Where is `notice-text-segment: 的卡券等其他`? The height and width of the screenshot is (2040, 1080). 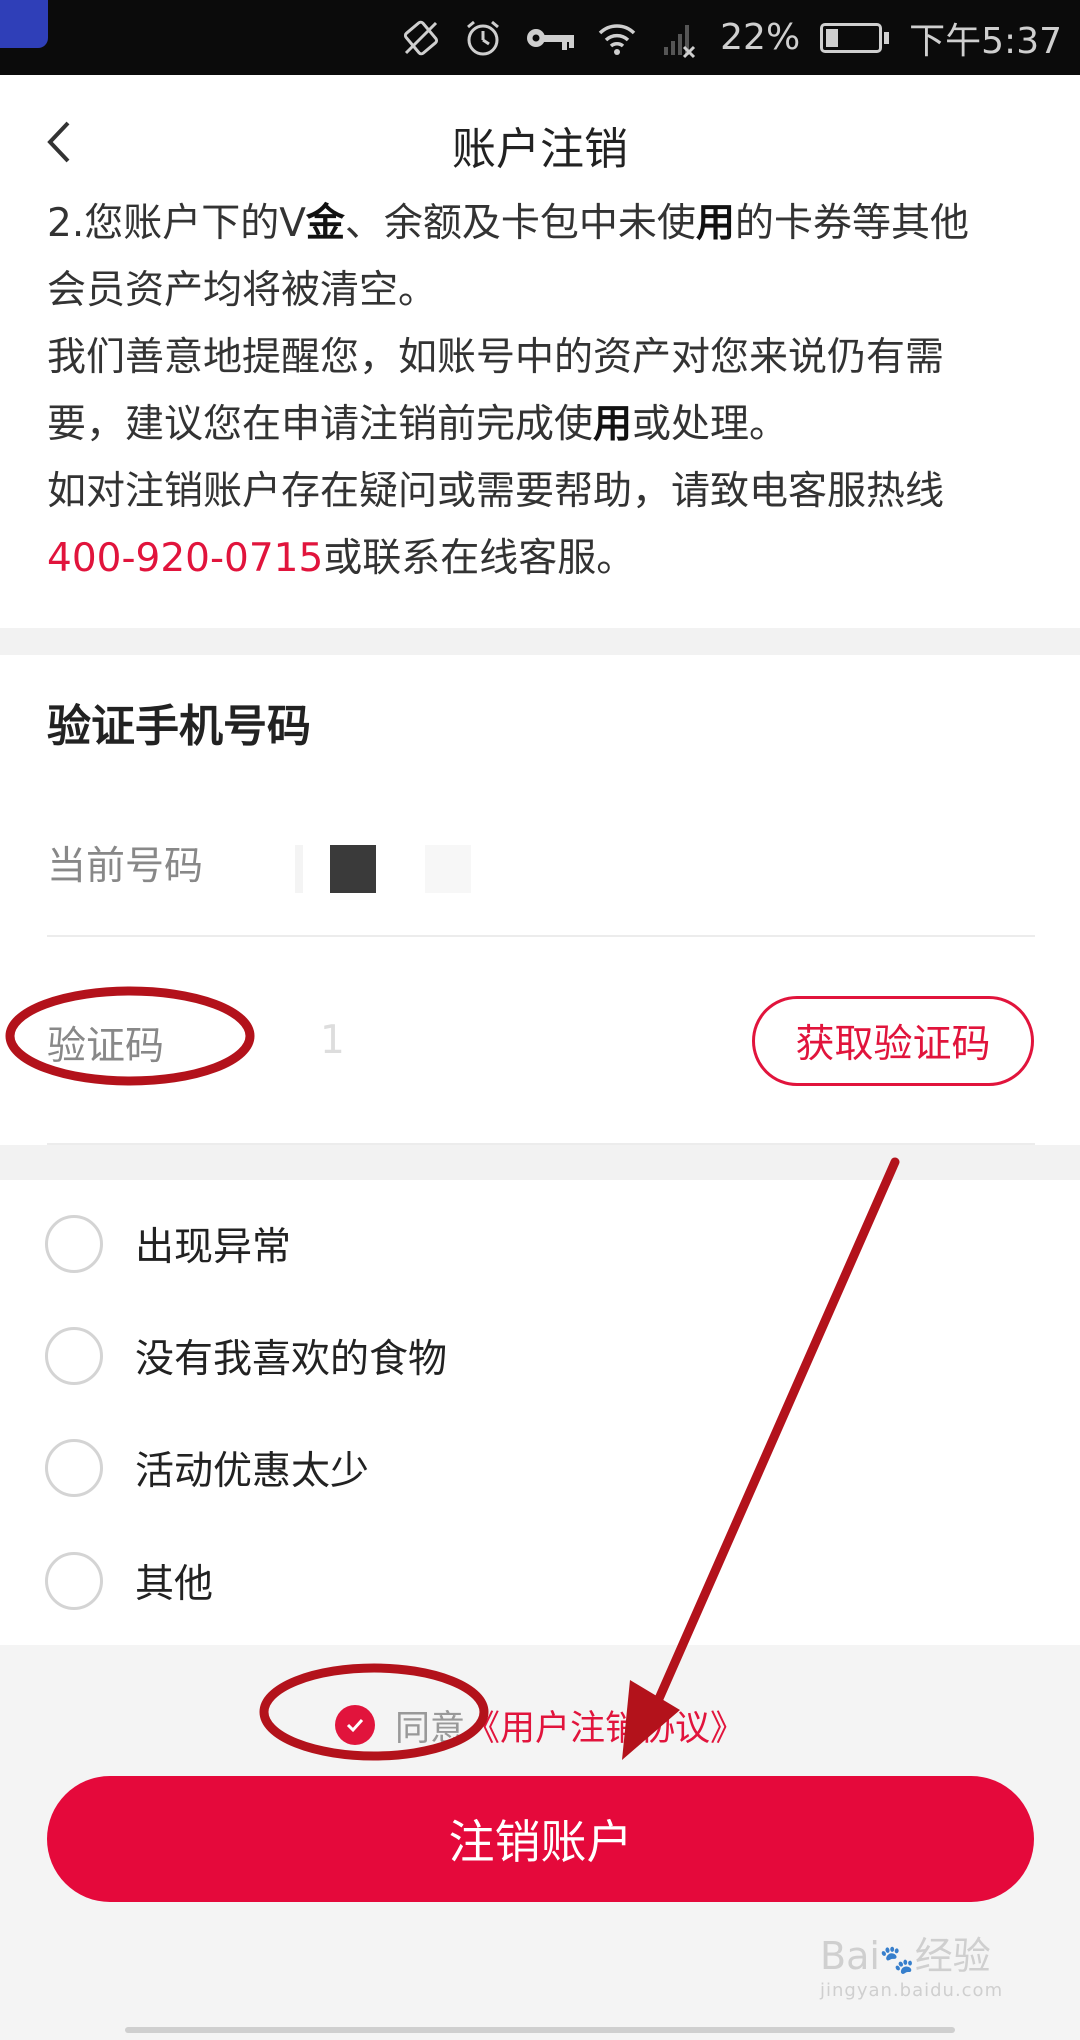 notice-text-segment: 的卡券等其他 is located at coordinates (851, 223).